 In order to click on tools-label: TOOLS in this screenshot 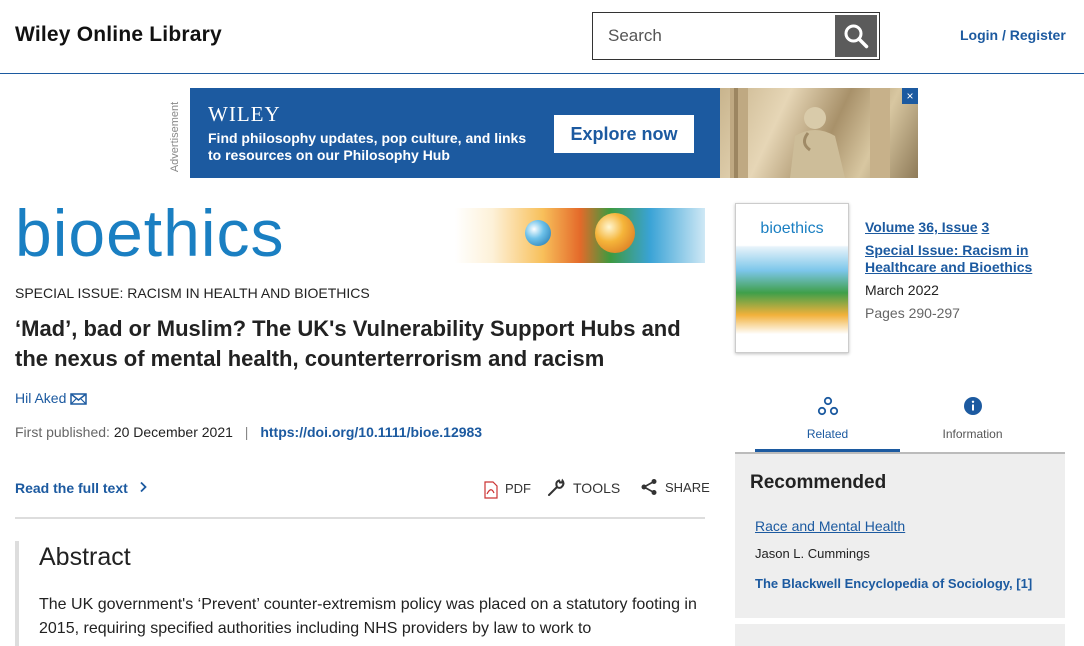, I will do `click(597, 488)`.